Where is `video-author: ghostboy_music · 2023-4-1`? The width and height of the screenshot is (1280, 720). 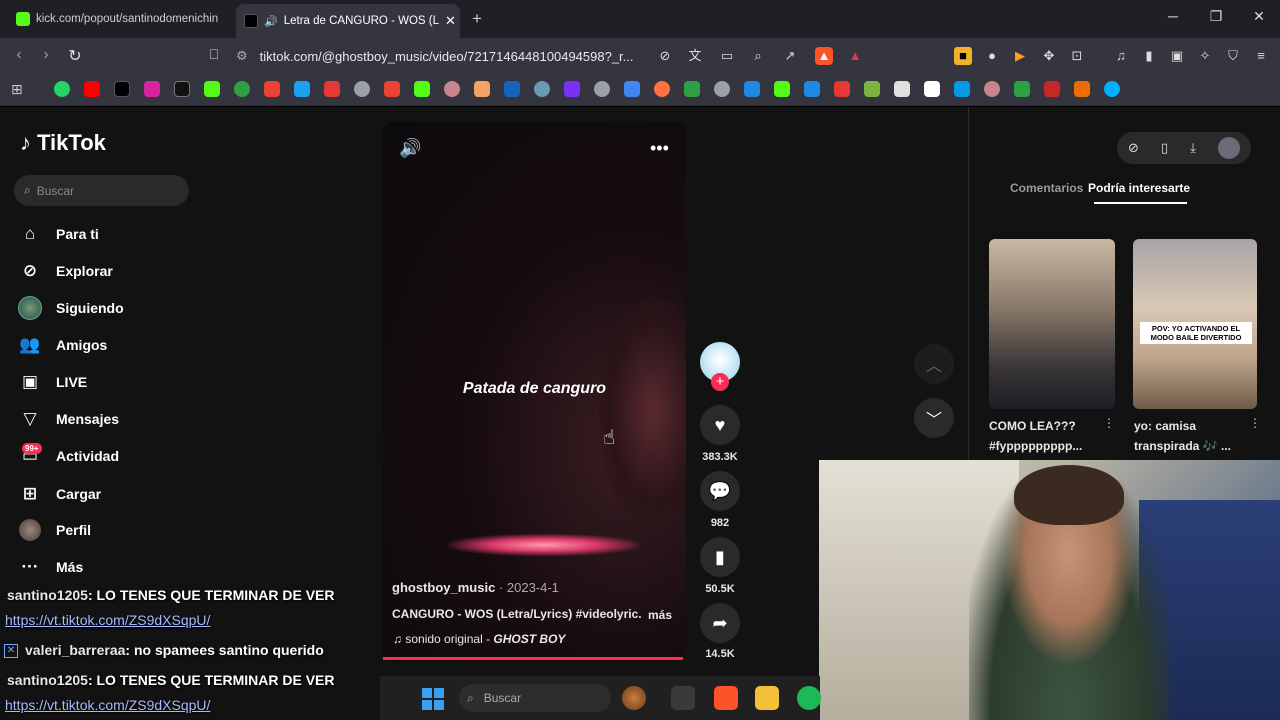 video-author: ghostboy_music · 2023-4-1 is located at coordinates (475, 587).